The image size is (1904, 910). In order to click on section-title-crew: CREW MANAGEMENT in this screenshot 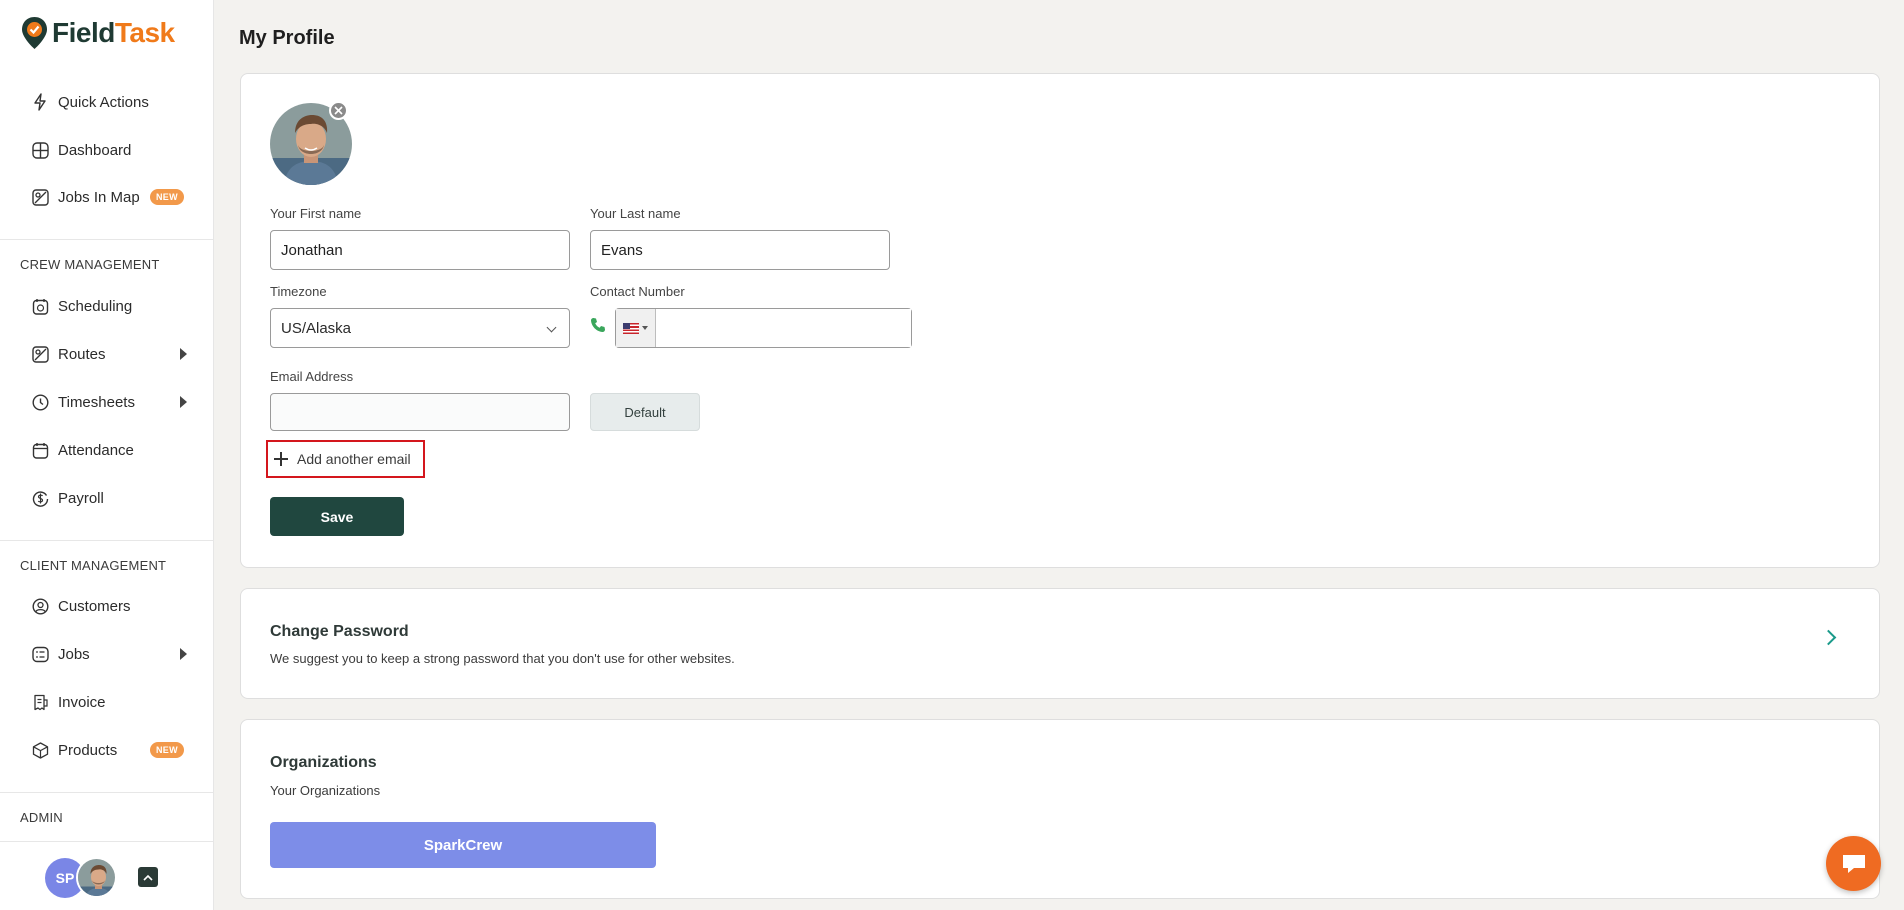, I will do `click(90, 264)`.